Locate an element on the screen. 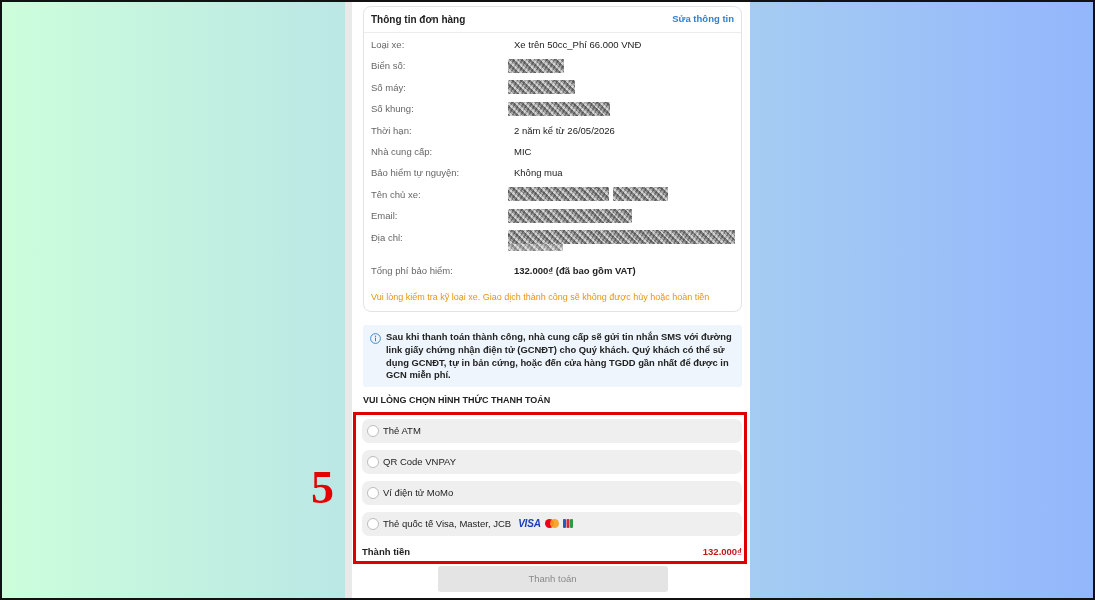  total-fee: 132.000₫ (đã bao gồm VAT) is located at coordinates (575, 271).